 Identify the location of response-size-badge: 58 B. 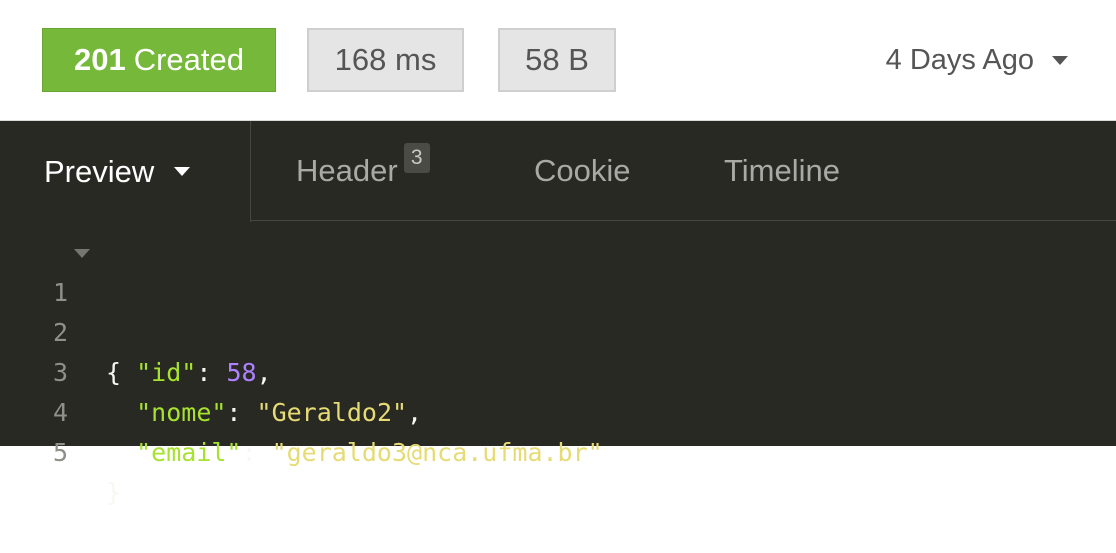
(557, 60).